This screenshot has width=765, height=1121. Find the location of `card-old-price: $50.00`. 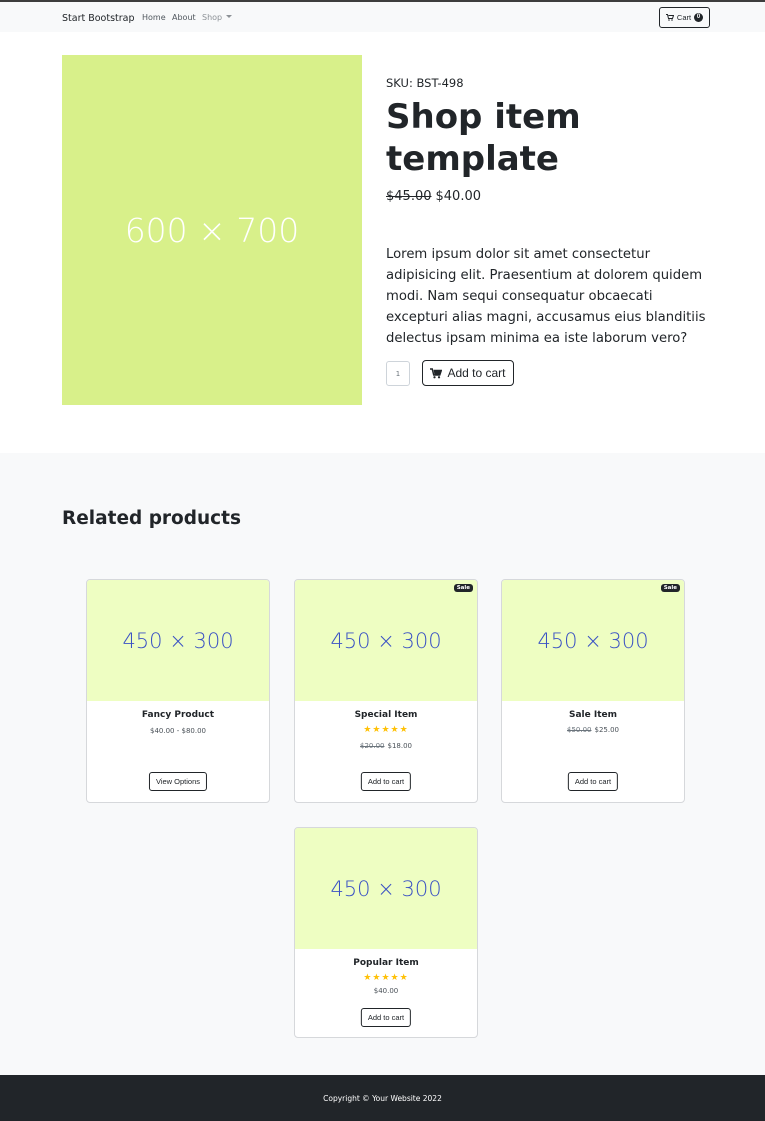

card-old-price: $50.00 is located at coordinates (579, 730).